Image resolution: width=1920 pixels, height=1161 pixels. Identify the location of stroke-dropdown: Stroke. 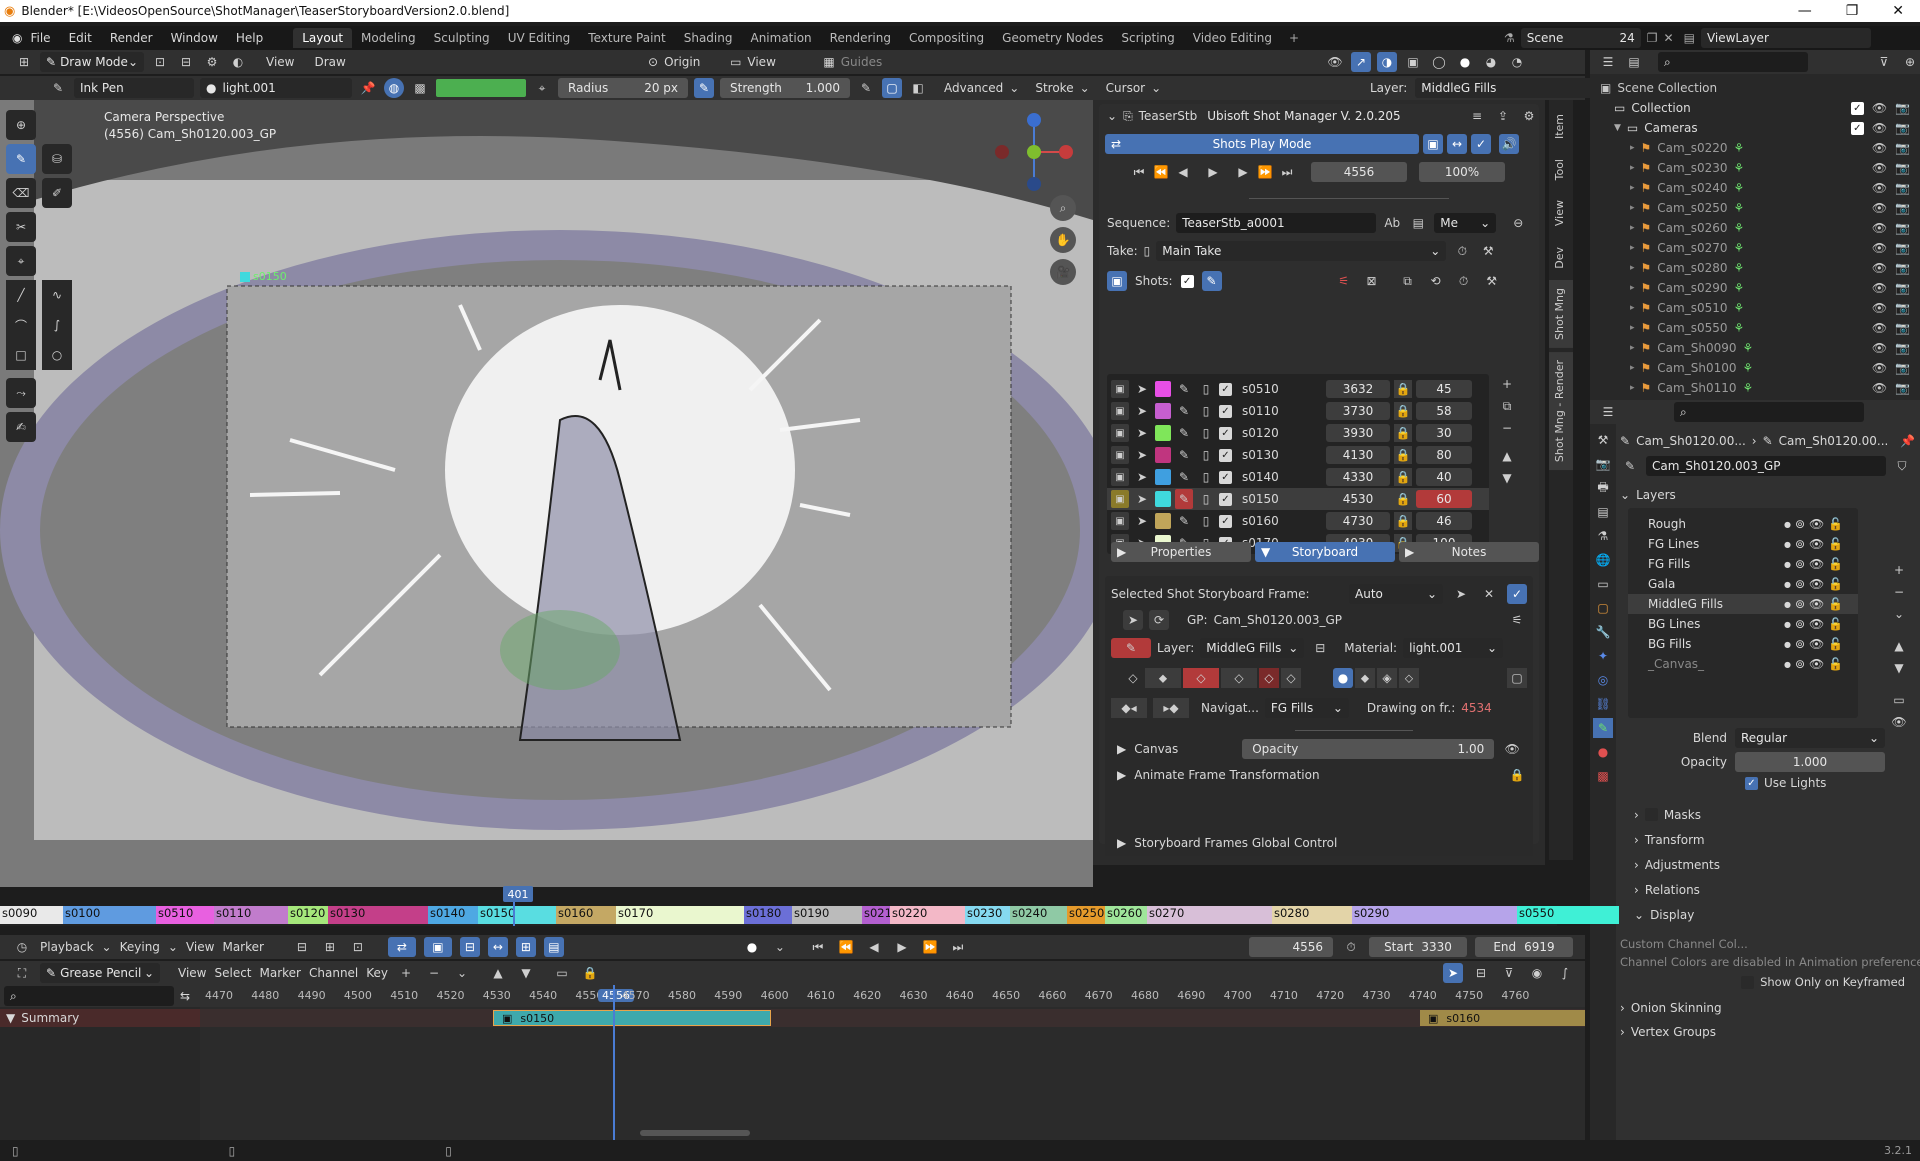
(1054, 88).